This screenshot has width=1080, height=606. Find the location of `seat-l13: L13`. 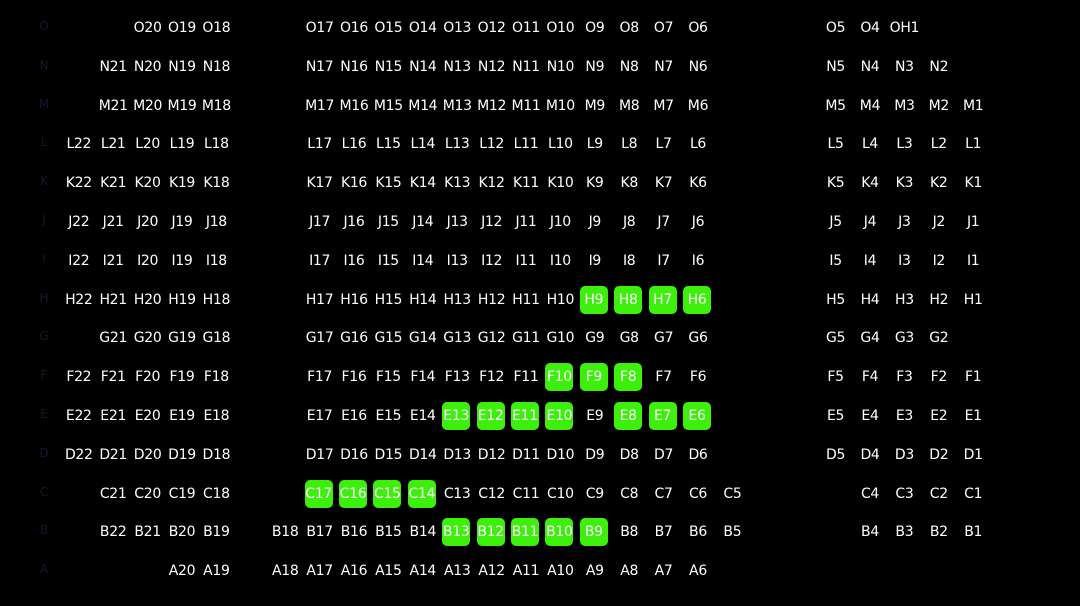

seat-l13: L13 is located at coordinates (457, 144).